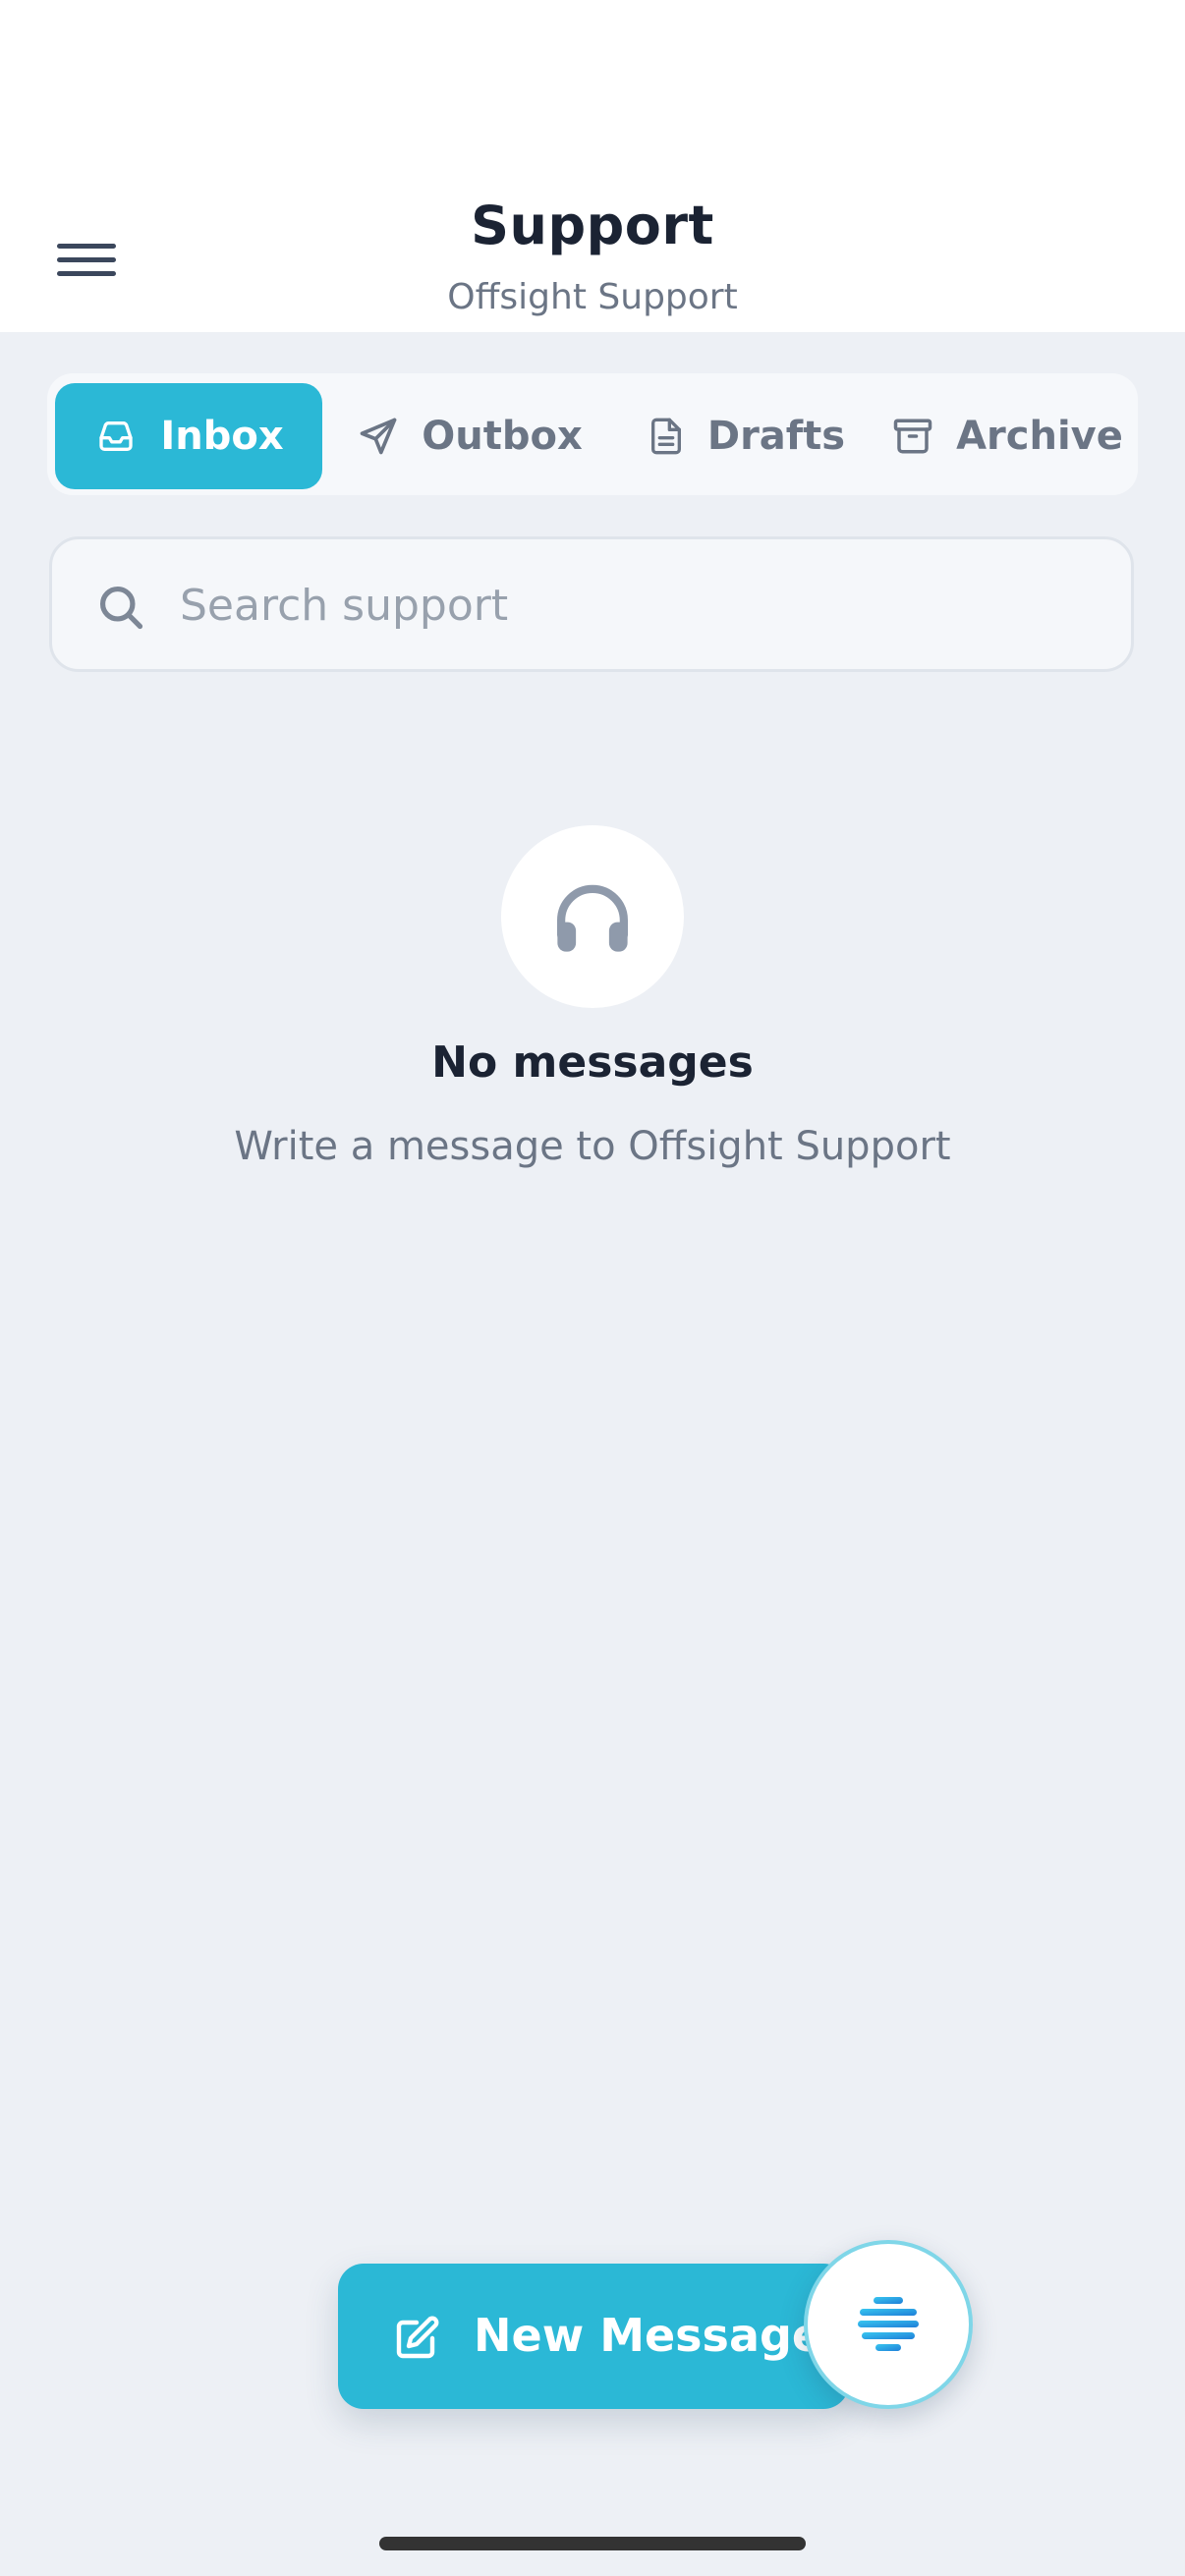 This screenshot has height=2576, width=1185. I want to click on tab-drafts: Drafts, so click(746, 436).